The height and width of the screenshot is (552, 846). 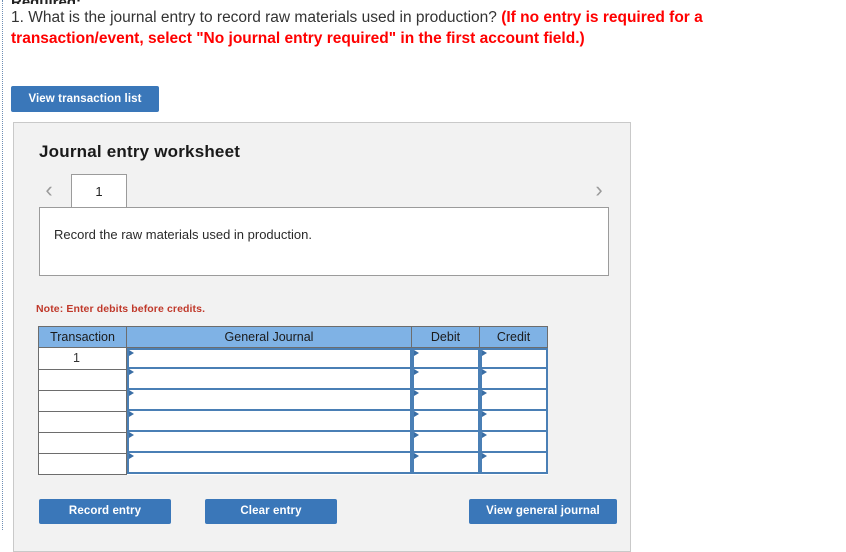 I want to click on clear-entry-button: Clear entry, so click(x=271, y=511).